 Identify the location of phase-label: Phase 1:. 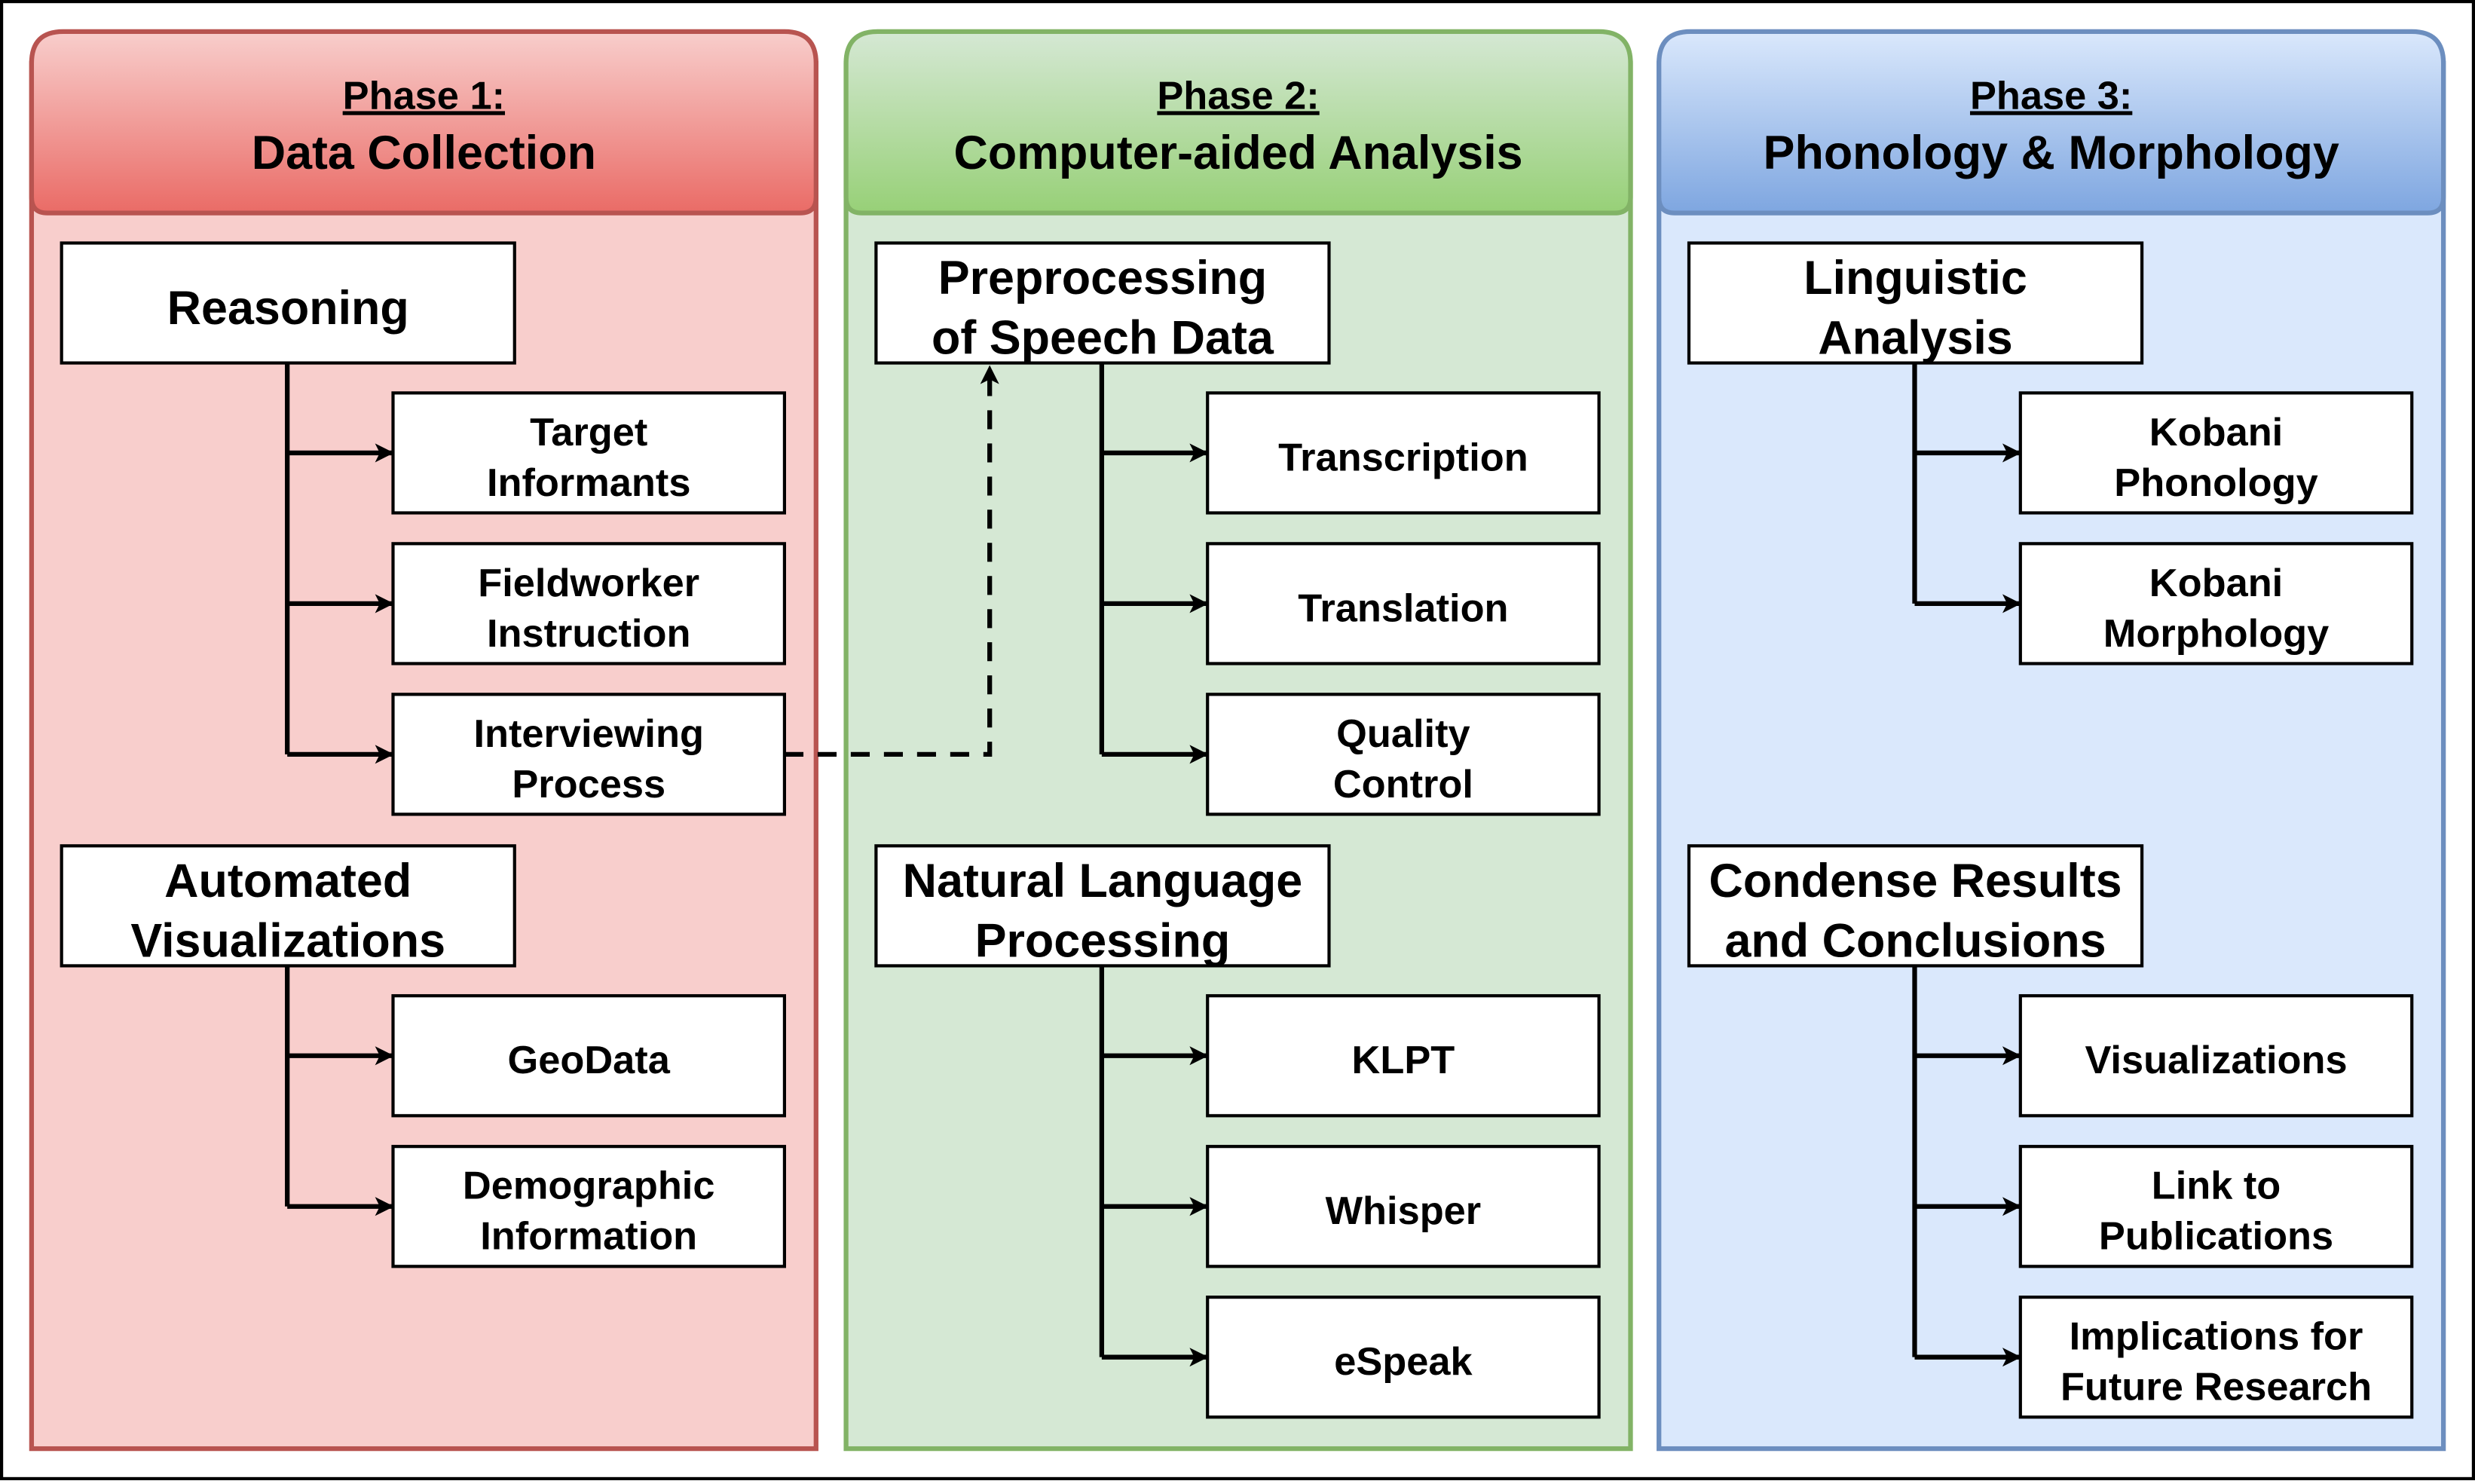
(424, 96).